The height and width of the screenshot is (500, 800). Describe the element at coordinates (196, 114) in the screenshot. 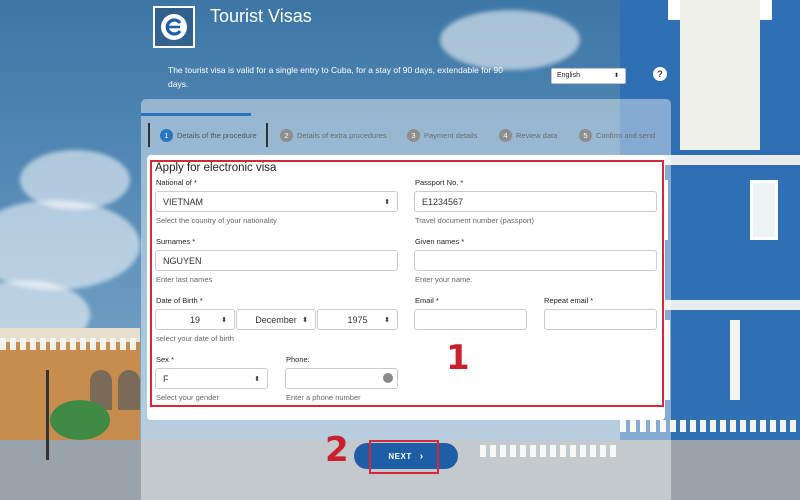

I see `progress-indicator` at that location.